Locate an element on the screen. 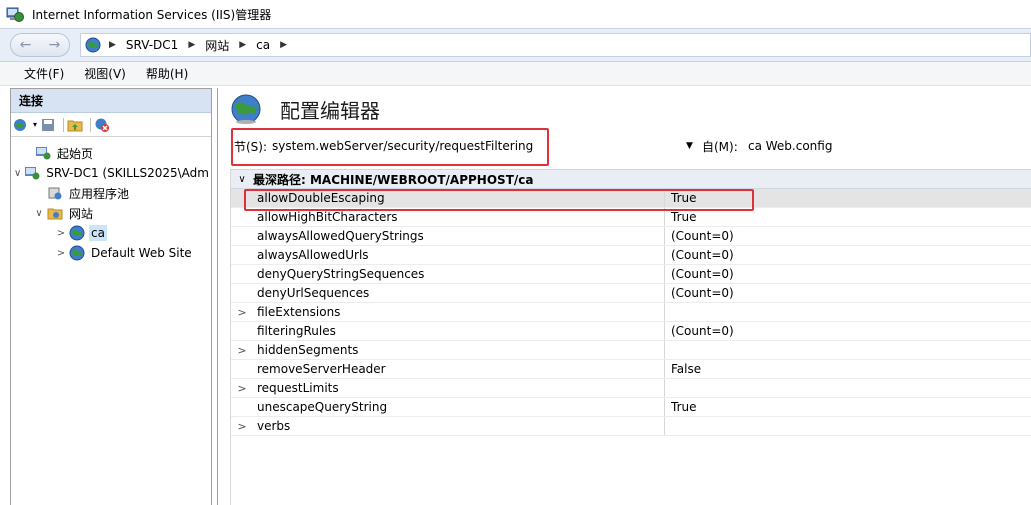  property-row: denyQueryStringSequences (Count=0) is located at coordinates (631, 274).